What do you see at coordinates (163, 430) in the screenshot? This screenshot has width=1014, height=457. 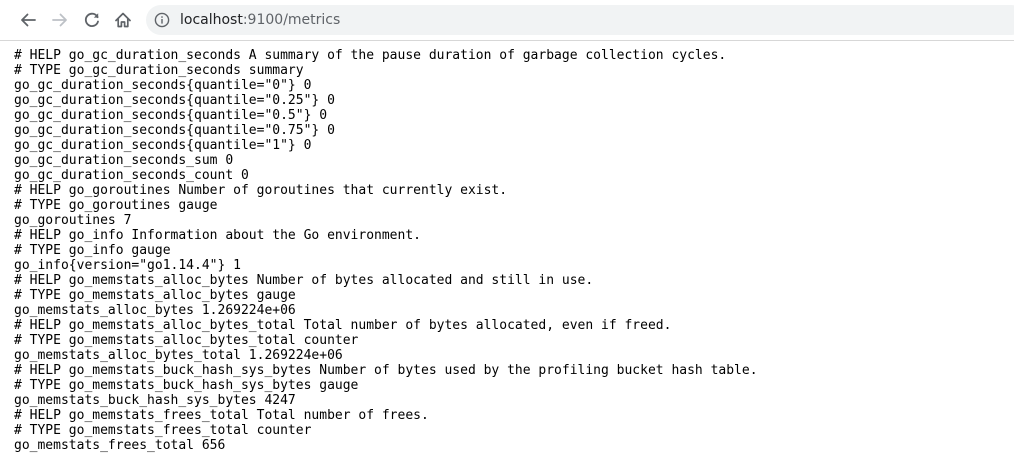 I see `metric-comment-line: # TYPE go_memstats_frees_total counter` at bounding box center [163, 430].